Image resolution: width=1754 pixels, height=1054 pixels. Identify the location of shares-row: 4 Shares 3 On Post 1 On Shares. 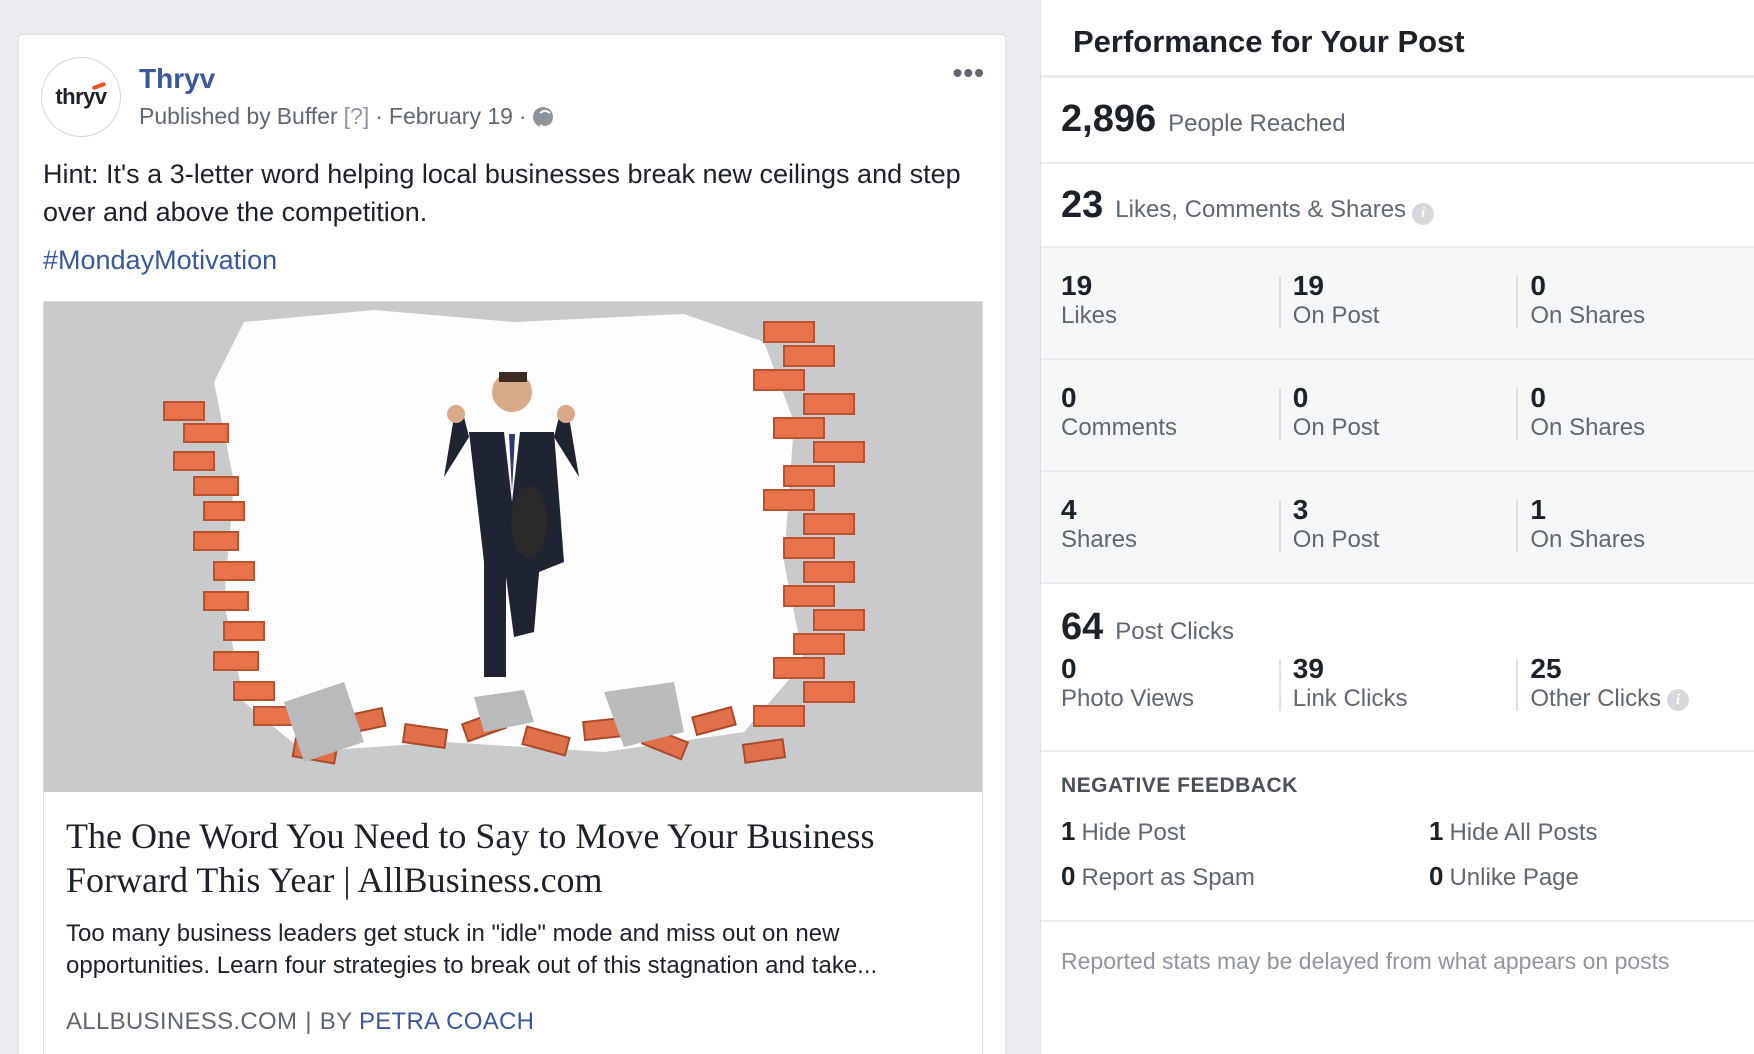
(1397, 528).